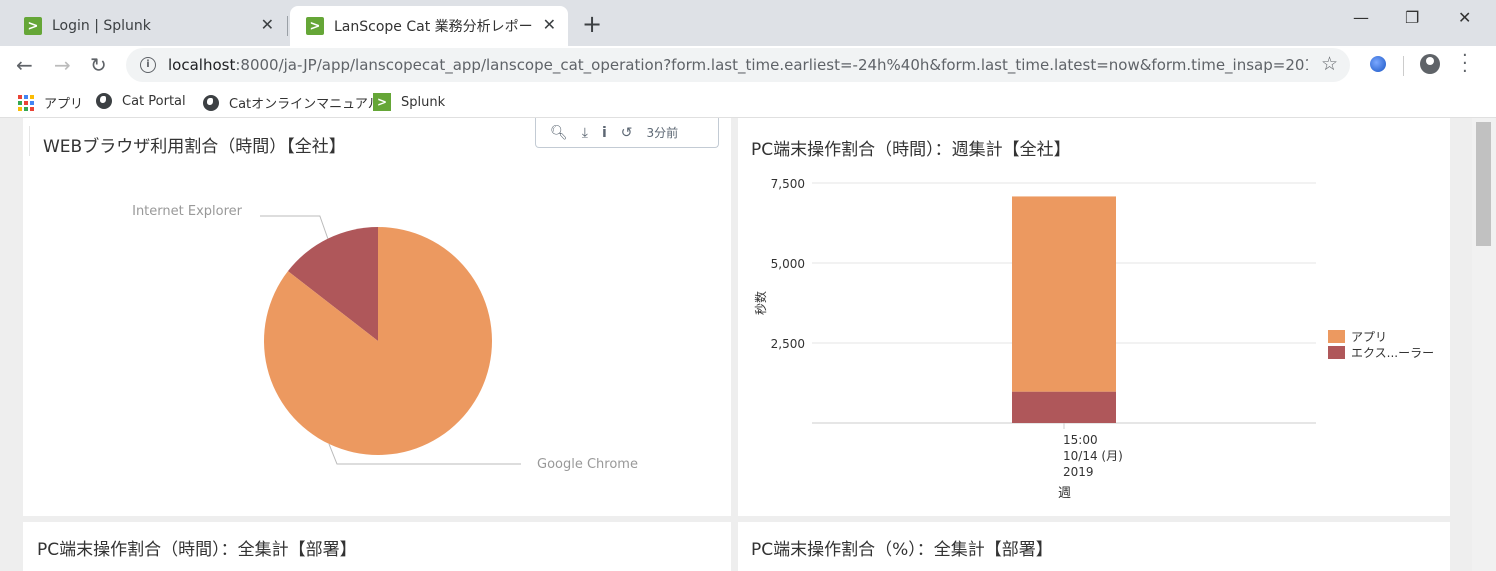 Image resolution: width=1496 pixels, height=571 pixels. What do you see at coordinates (1430, 64) in the screenshot?
I see `account-icon` at bounding box center [1430, 64].